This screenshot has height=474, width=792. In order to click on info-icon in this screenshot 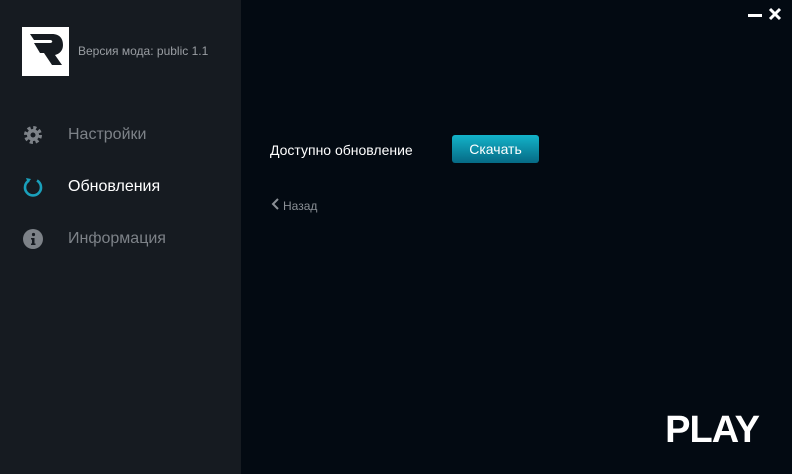, I will do `click(33, 239)`.